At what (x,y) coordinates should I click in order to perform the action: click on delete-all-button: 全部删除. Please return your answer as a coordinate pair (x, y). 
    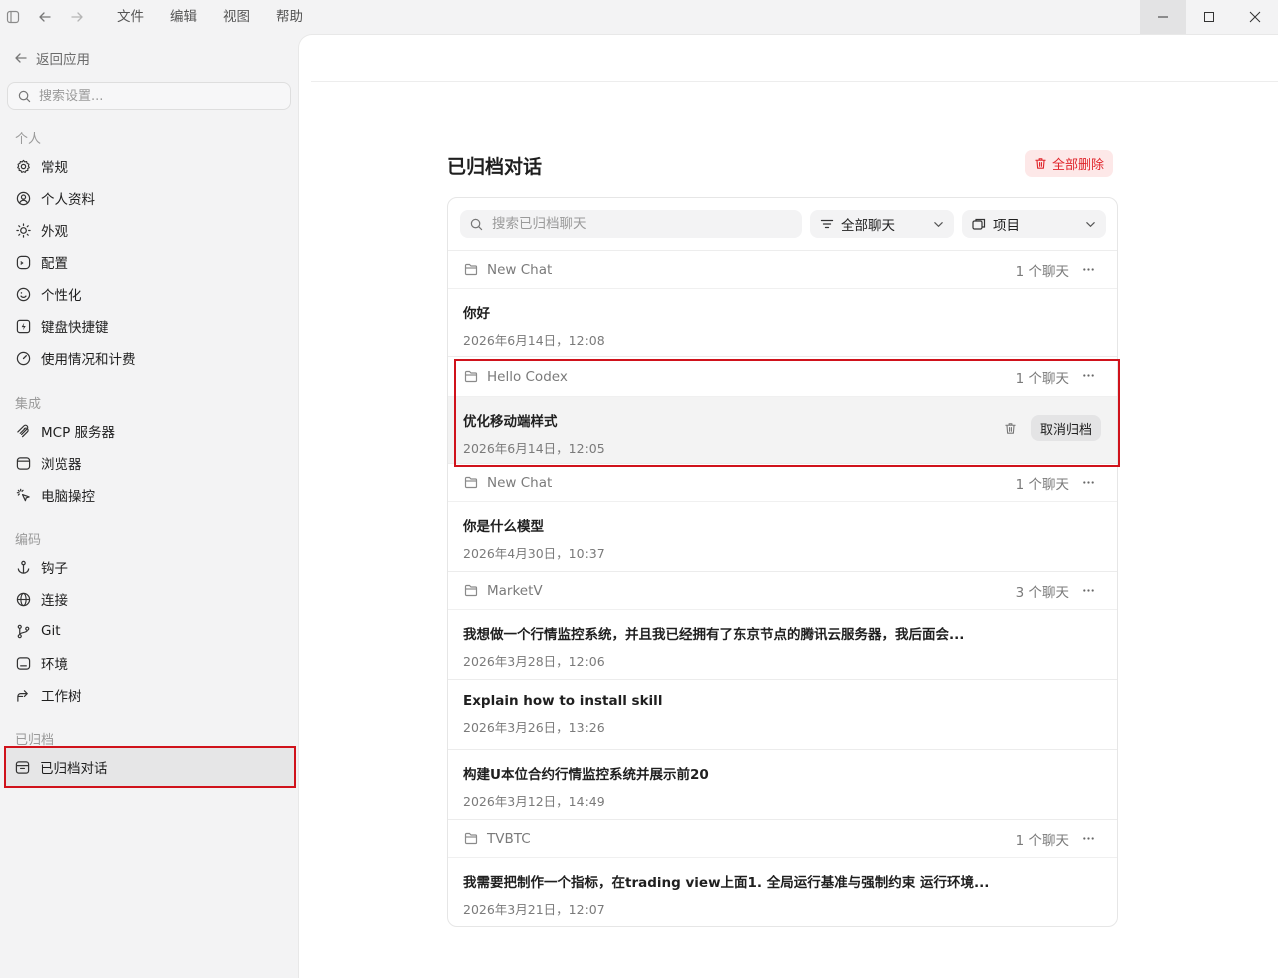
    Looking at the image, I should click on (1069, 163).